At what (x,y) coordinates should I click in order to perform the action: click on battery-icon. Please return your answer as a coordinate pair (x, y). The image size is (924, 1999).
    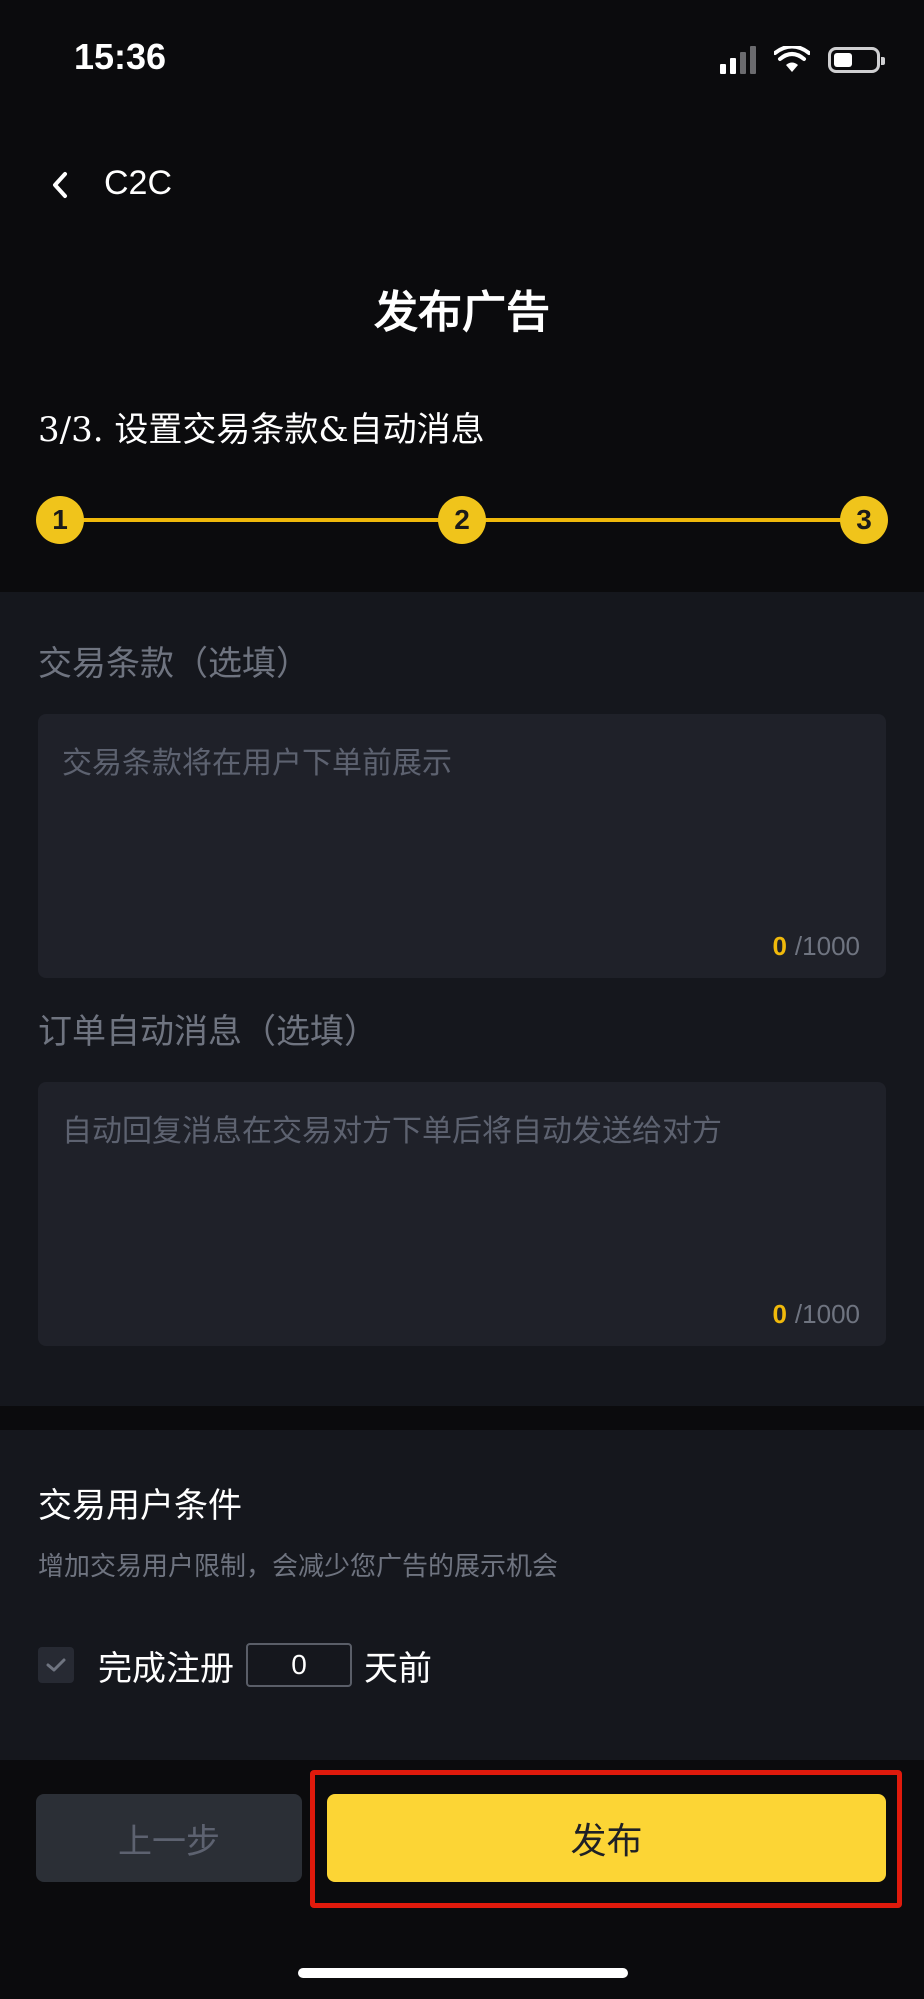
    Looking at the image, I should click on (856, 60).